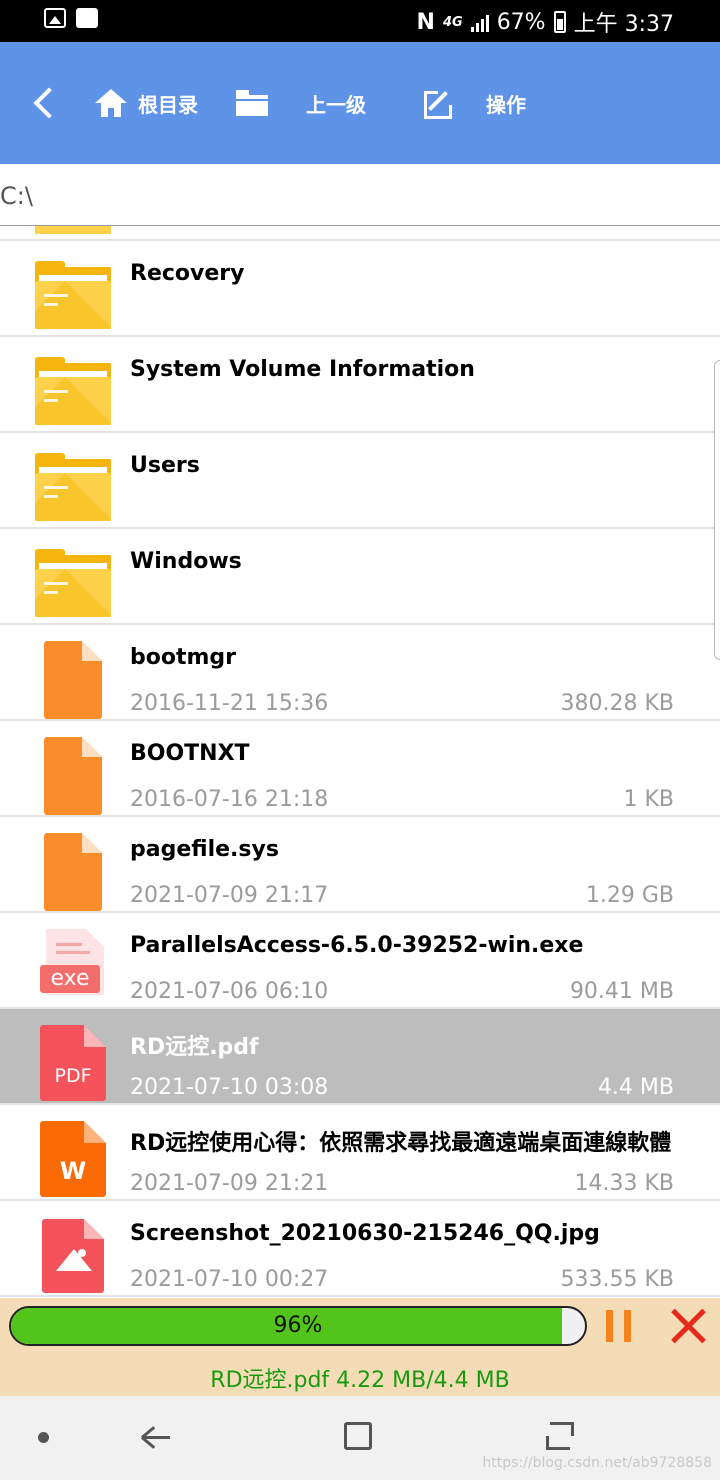 This screenshot has height=1480, width=720. I want to click on root-button: 根目录, so click(146, 103).